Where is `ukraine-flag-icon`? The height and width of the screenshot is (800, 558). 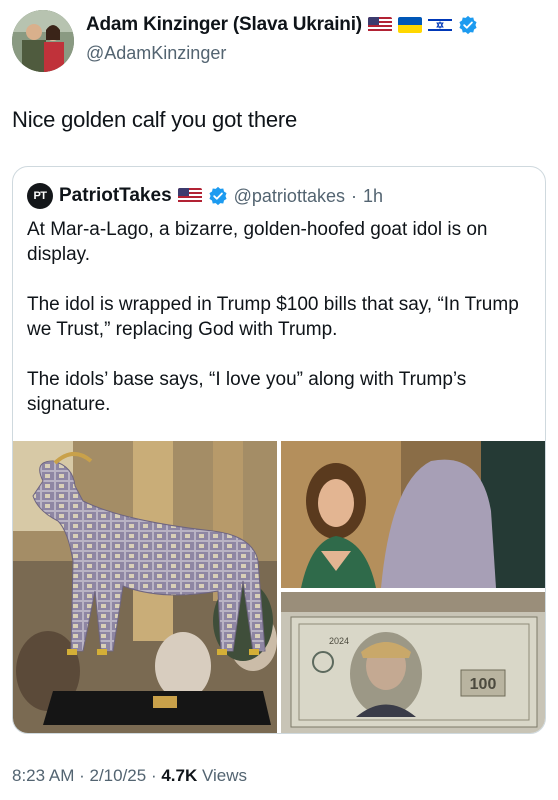
ukraine-flag-icon is located at coordinates (409, 25).